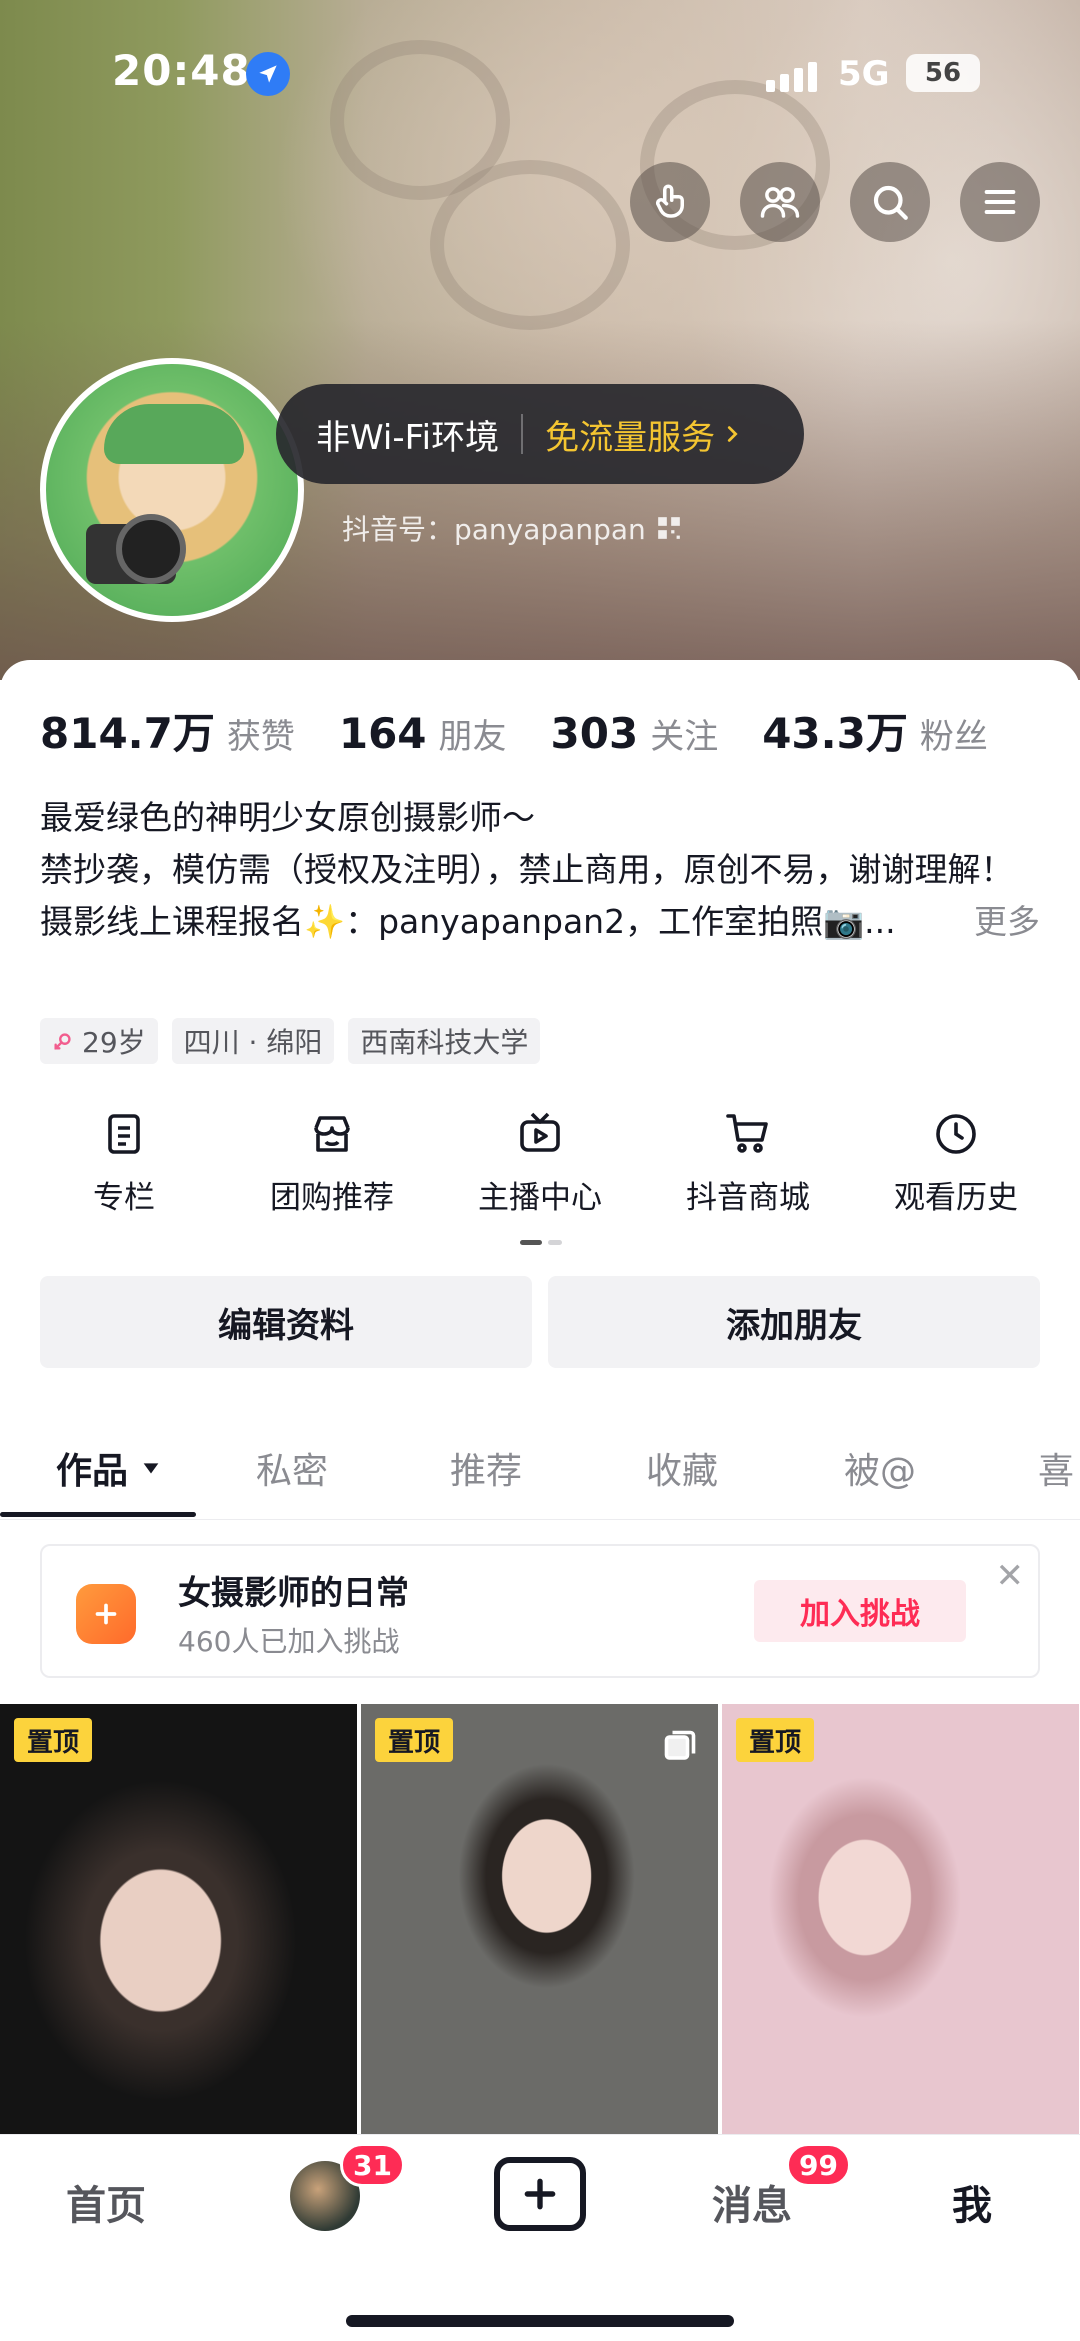 The height and width of the screenshot is (2341, 1080). I want to click on create-post-button, so click(540, 2194).